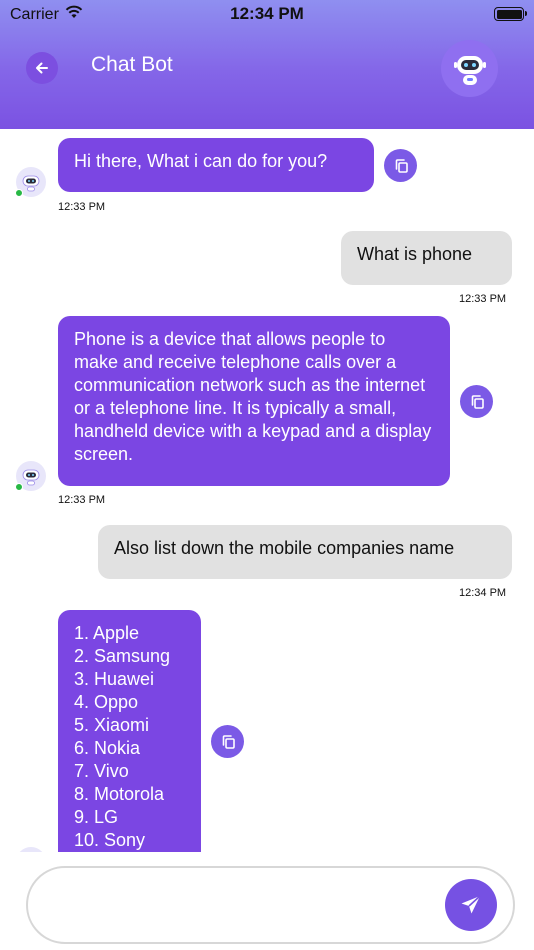  I want to click on message-input, so click(242, 905).